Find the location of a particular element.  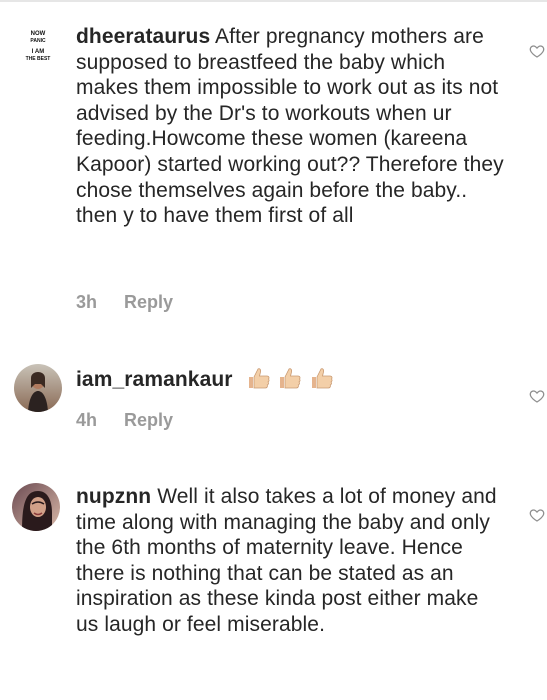

comment-meta: 4h Reply is located at coordinates (124, 420).